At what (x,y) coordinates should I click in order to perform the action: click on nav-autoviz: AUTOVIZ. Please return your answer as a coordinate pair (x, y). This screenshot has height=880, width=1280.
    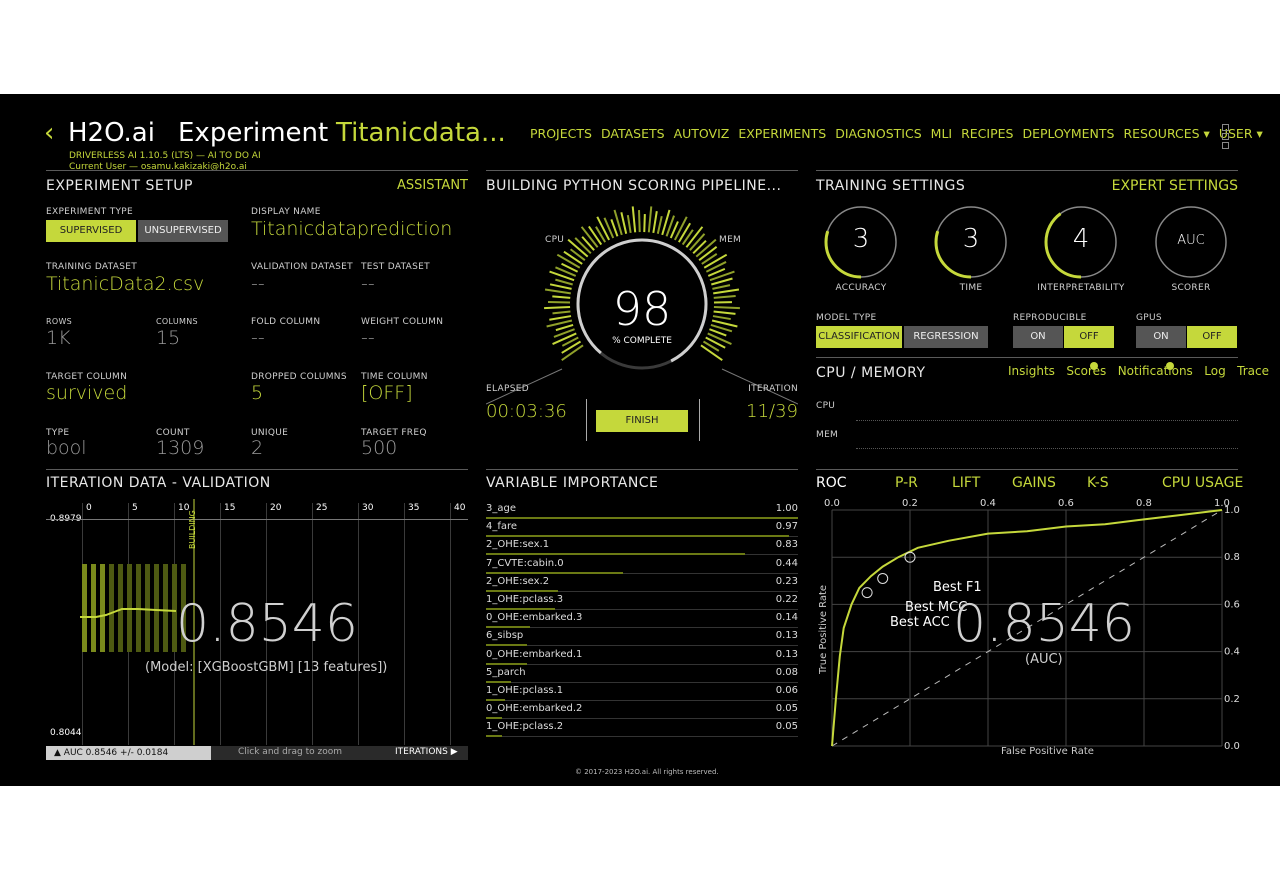
    Looking at the image, I should click on (702, 133).